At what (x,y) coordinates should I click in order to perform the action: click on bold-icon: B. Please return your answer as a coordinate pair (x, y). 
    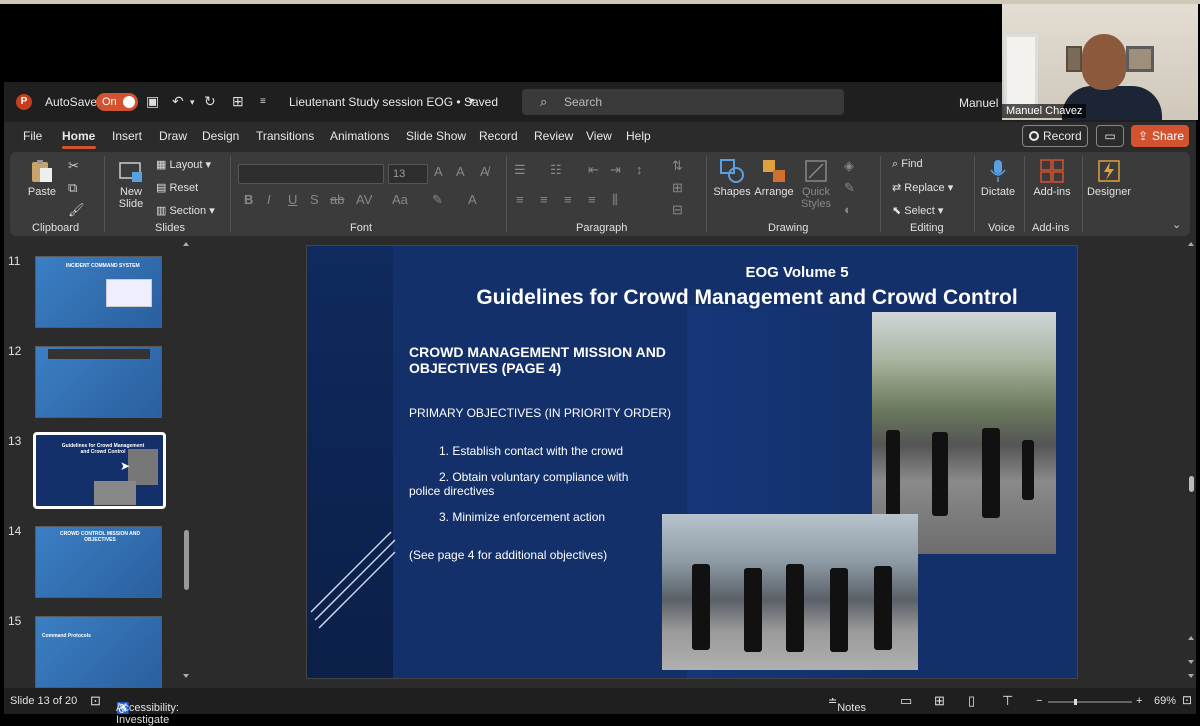
    Looking at the image, I should click on (248, 199).